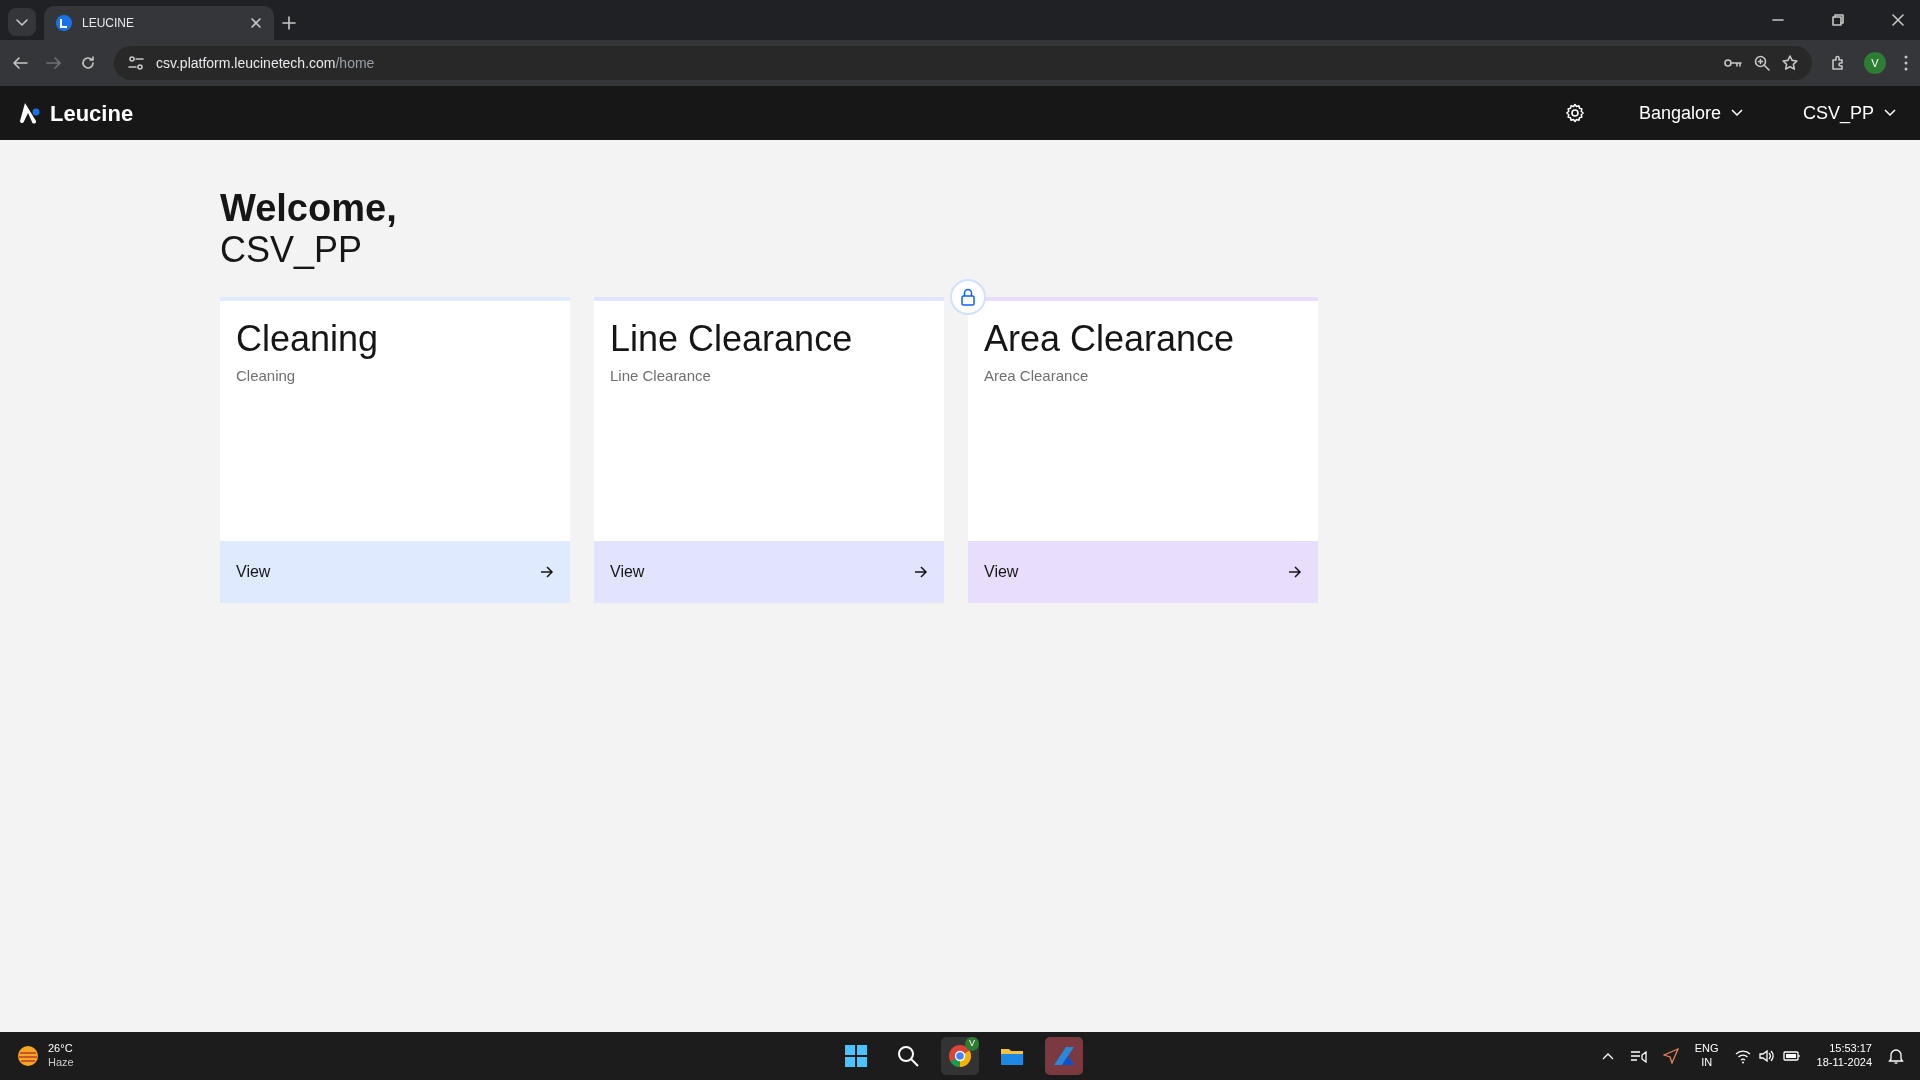  What do you see at coordinates (30, 113) in the screenshot?
I see `logo-icon` at bounding box center [30, 113].